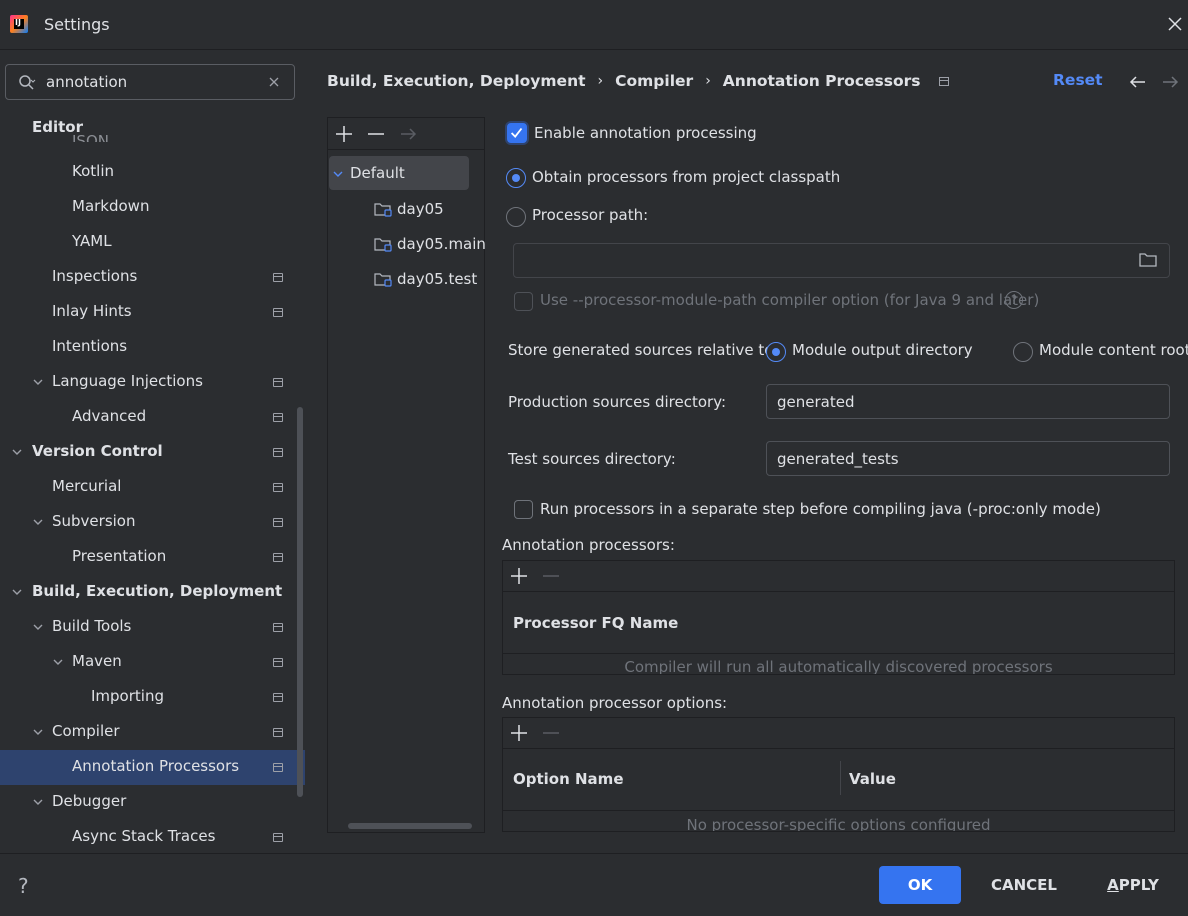  I want to click on profile-item-day05-main: day05.main, so click(407, 244).